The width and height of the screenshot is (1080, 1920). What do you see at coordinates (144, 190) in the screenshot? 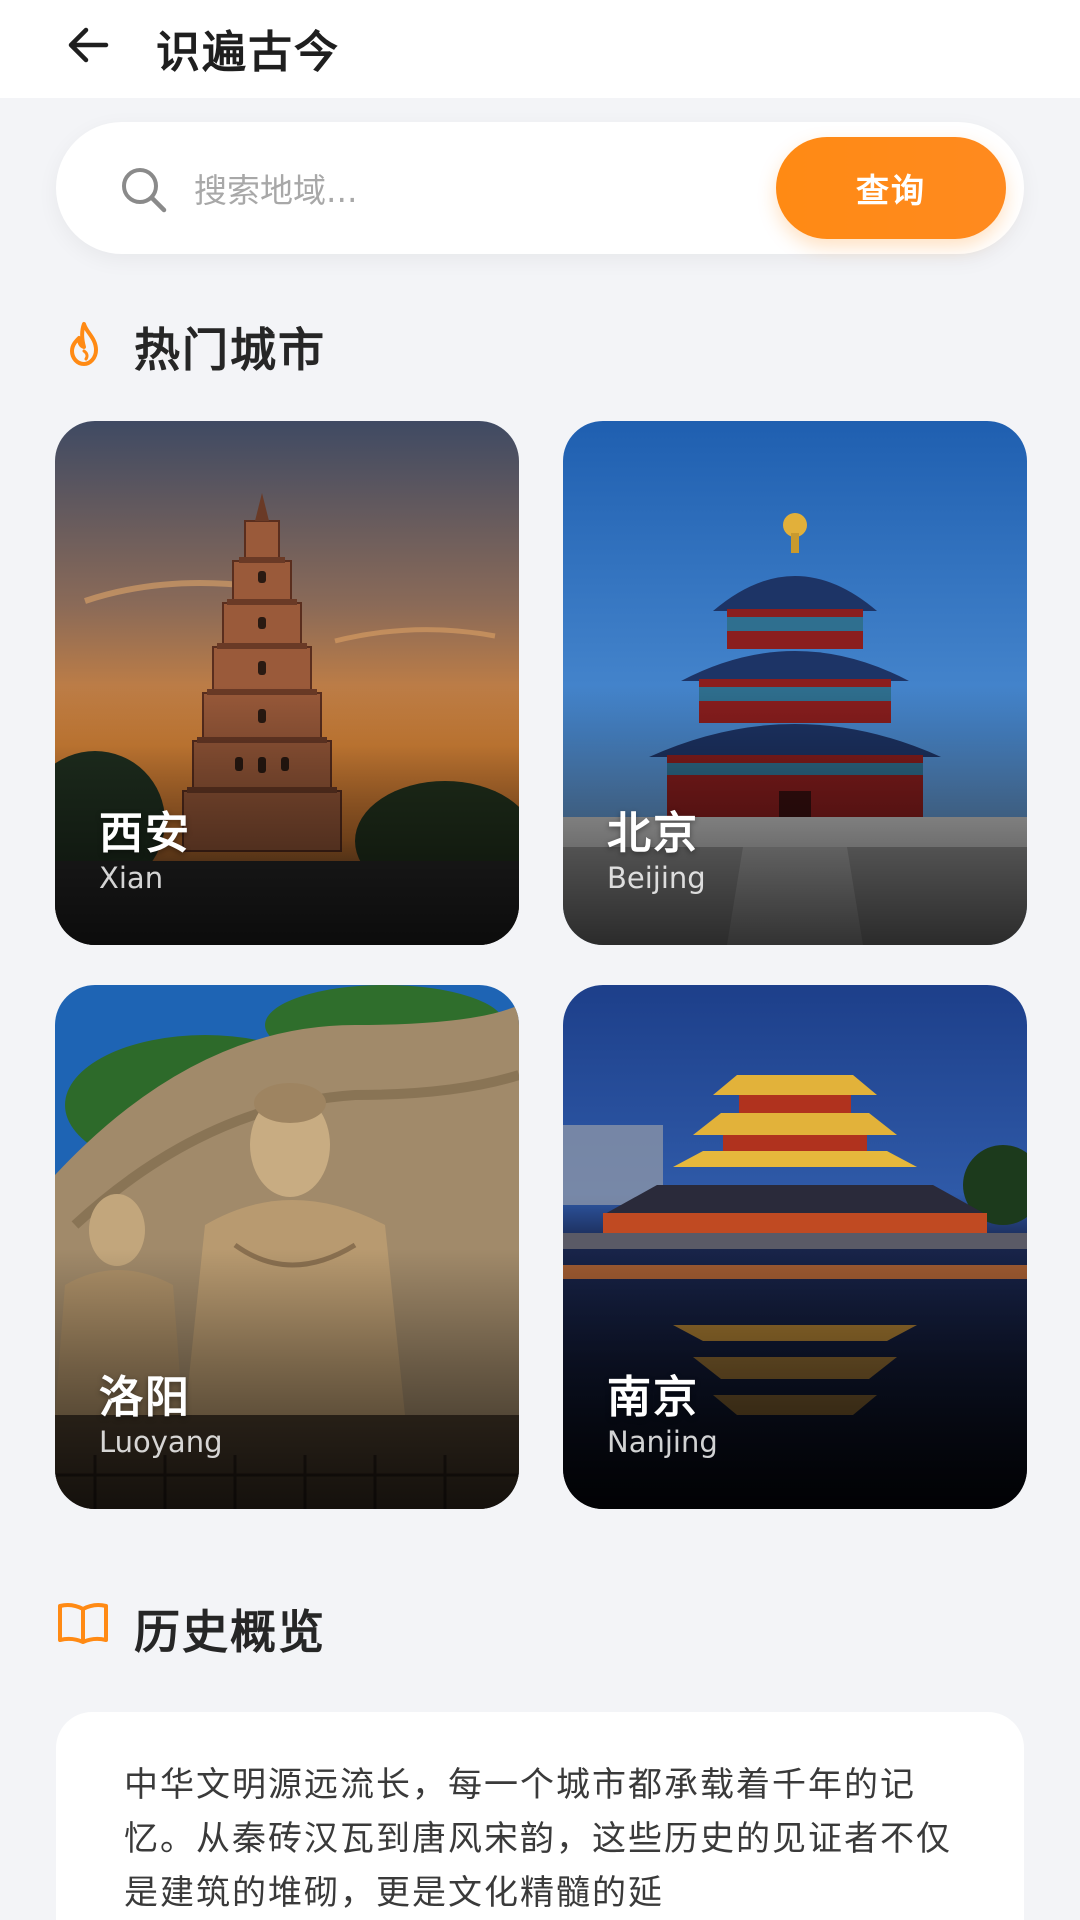
I see `search-icon` at bounding box center [144, 190].